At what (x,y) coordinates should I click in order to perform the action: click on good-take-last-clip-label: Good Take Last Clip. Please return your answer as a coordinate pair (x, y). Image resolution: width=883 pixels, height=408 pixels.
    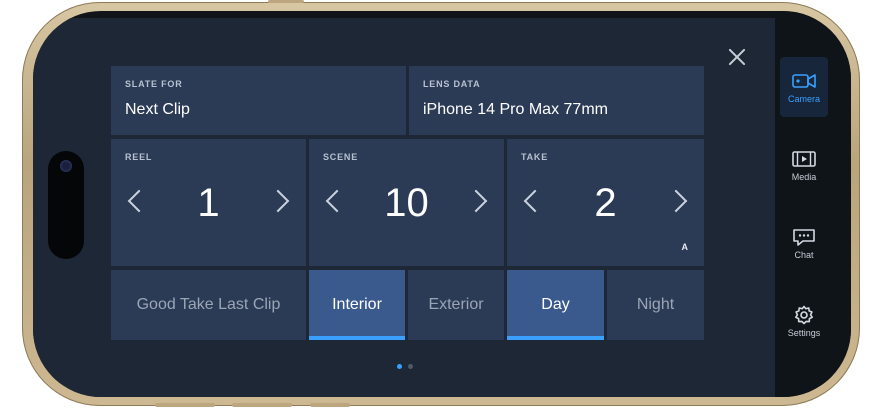
    Looking at the image, I should click on (208, 304).